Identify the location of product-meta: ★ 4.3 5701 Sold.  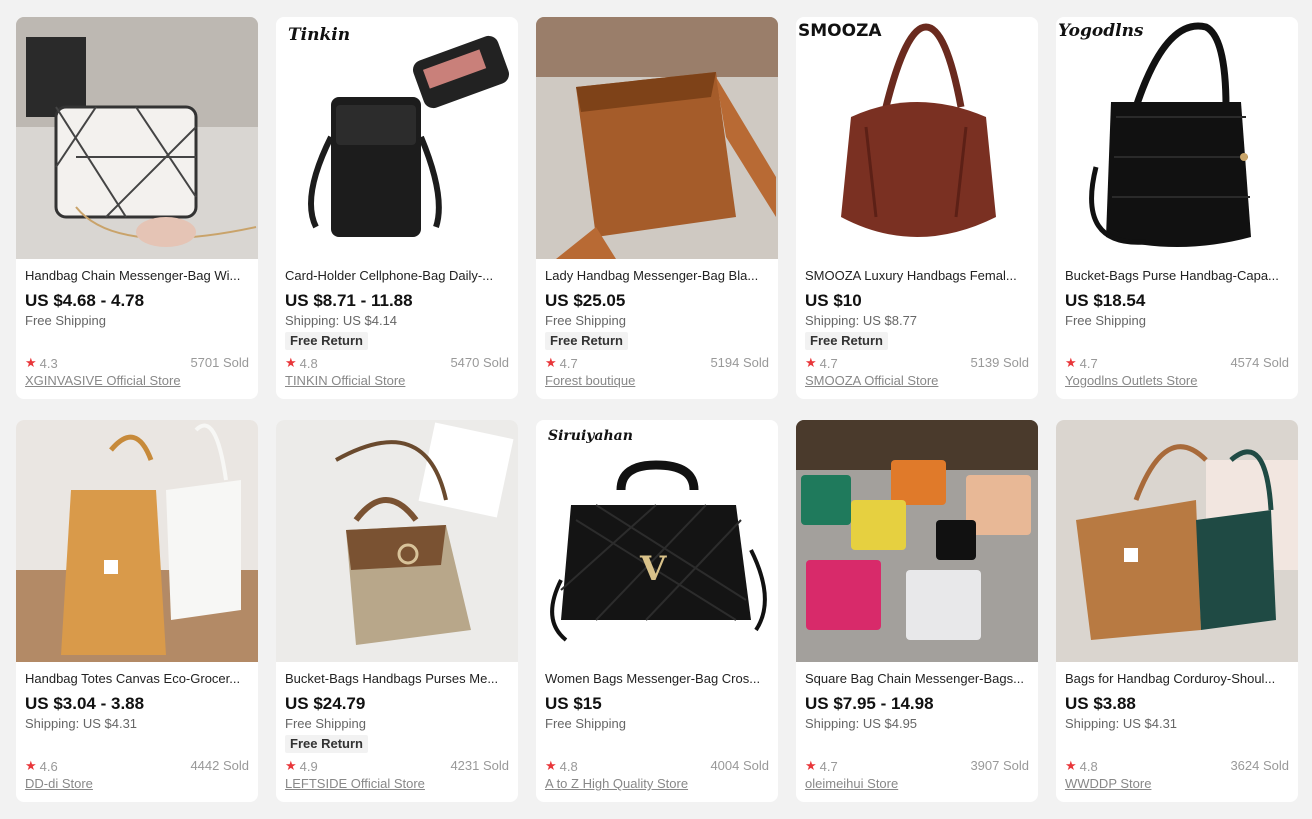
(137, 363).